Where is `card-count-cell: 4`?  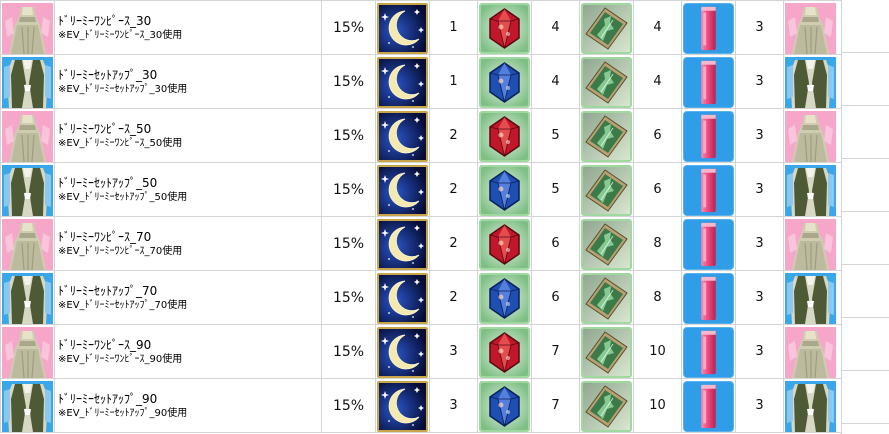
card-count-cell: 4 is located at coordinates (657, 27).